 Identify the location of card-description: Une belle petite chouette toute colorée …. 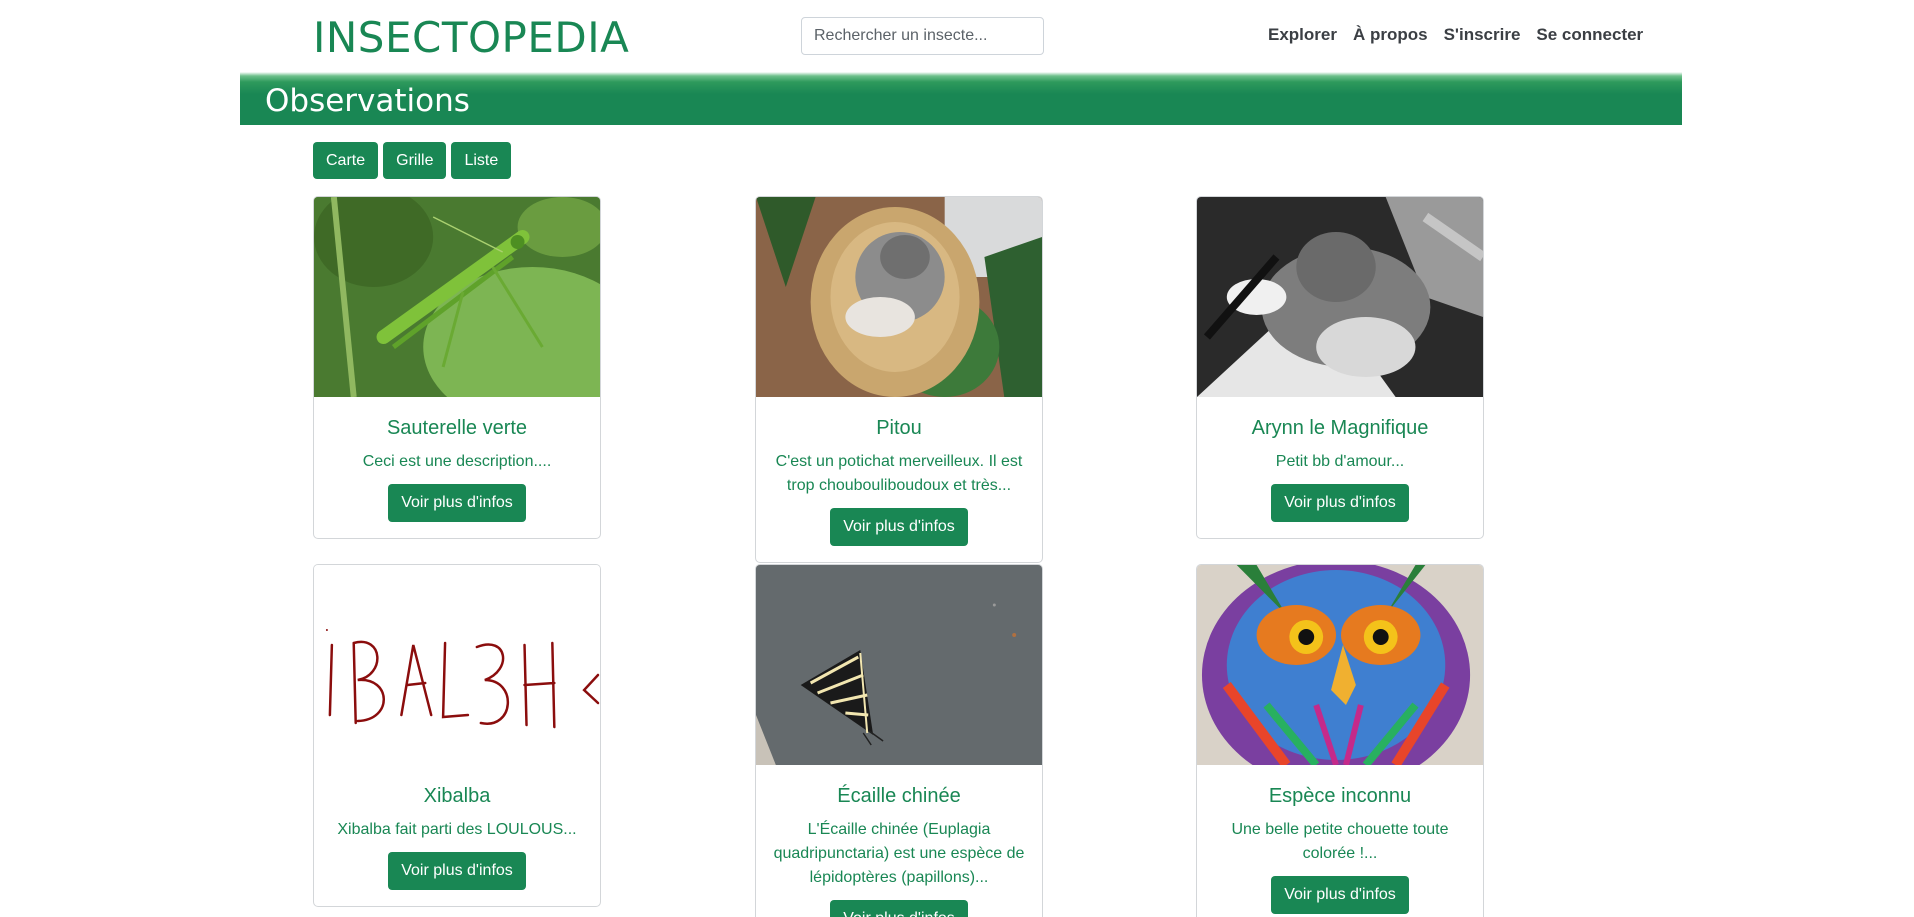
(1340, 841).